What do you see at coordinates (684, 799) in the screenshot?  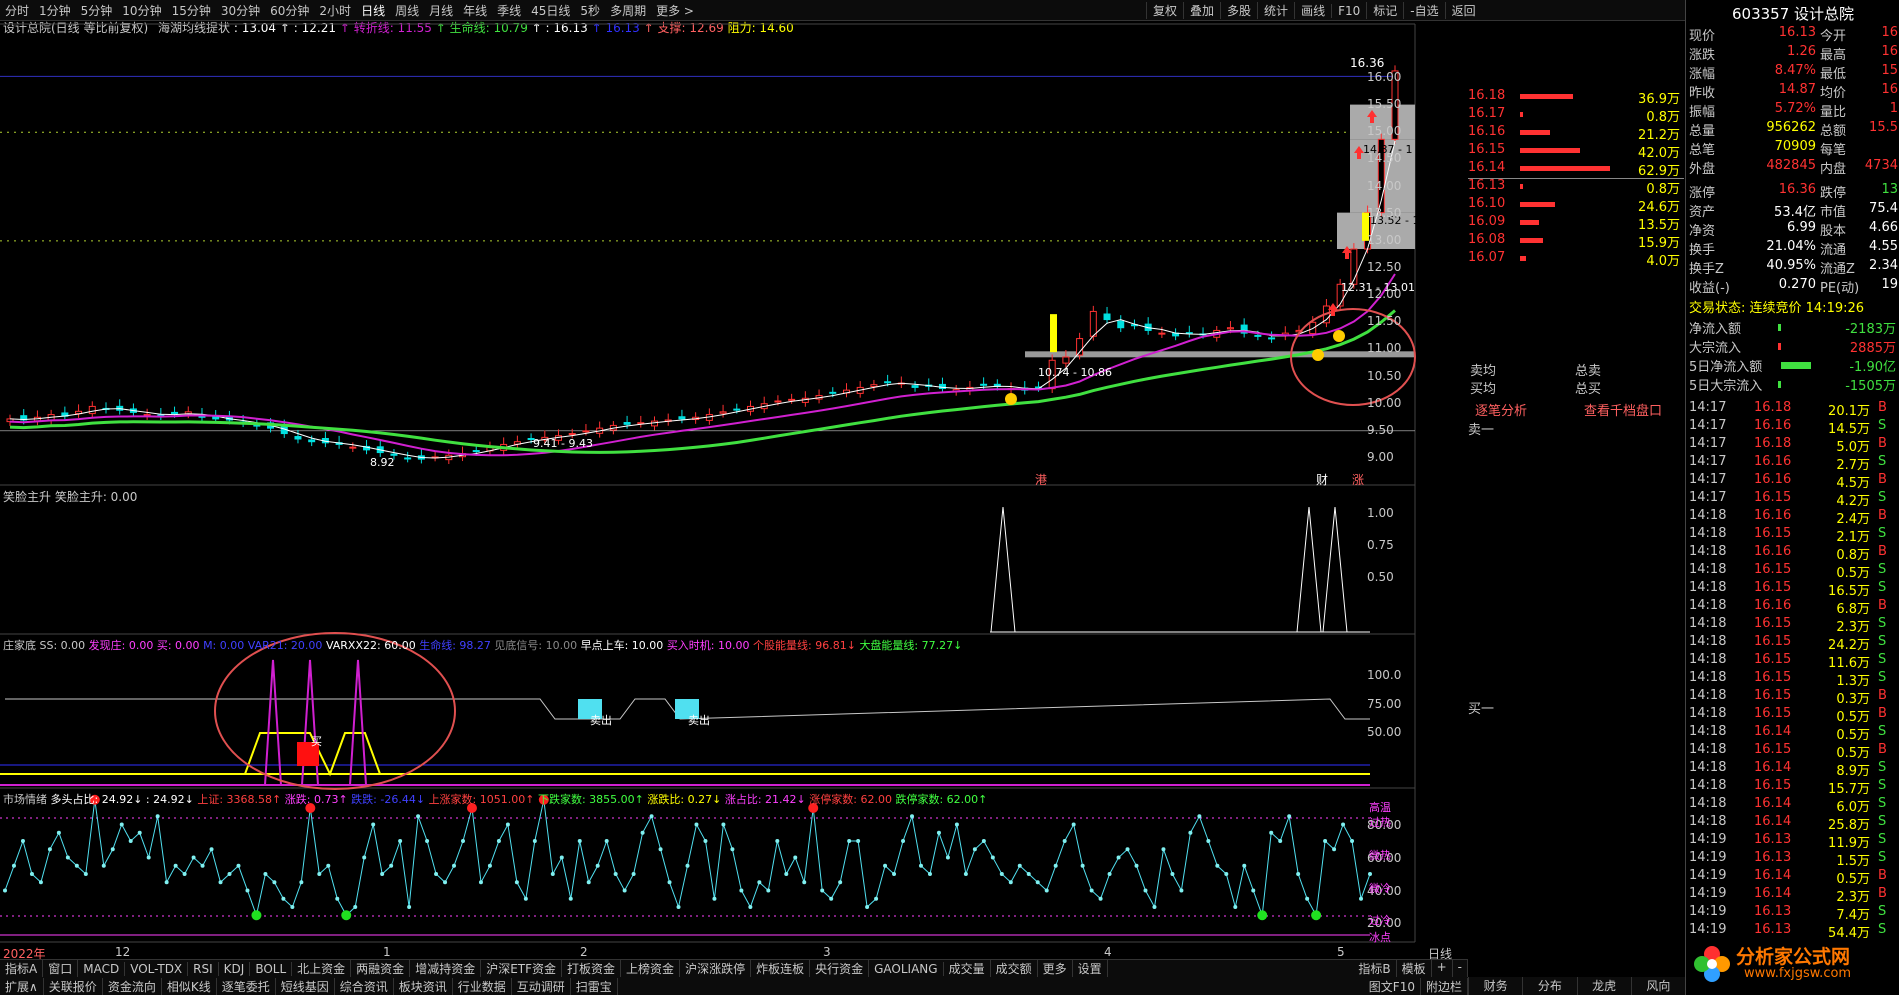 I see `p4-f7: 涨跌比: 0.27↓` at bounding box center [684, 799].